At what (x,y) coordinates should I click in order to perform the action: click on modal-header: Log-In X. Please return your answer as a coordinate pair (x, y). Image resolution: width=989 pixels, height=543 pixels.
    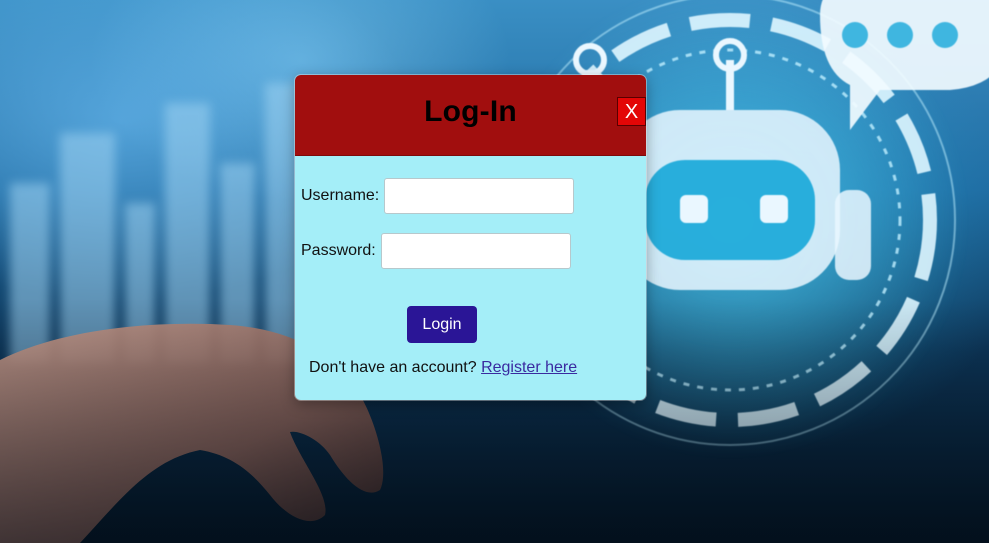
    Looking at the image, I should click on (470, 115).